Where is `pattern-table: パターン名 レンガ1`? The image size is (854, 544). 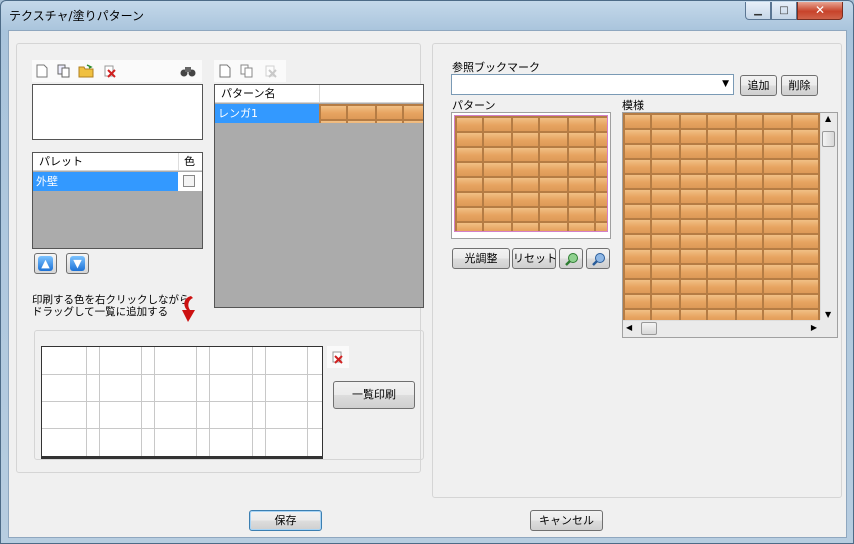 pattern-table: パターン名 レンガ1 is located at coordinates (319, 196).